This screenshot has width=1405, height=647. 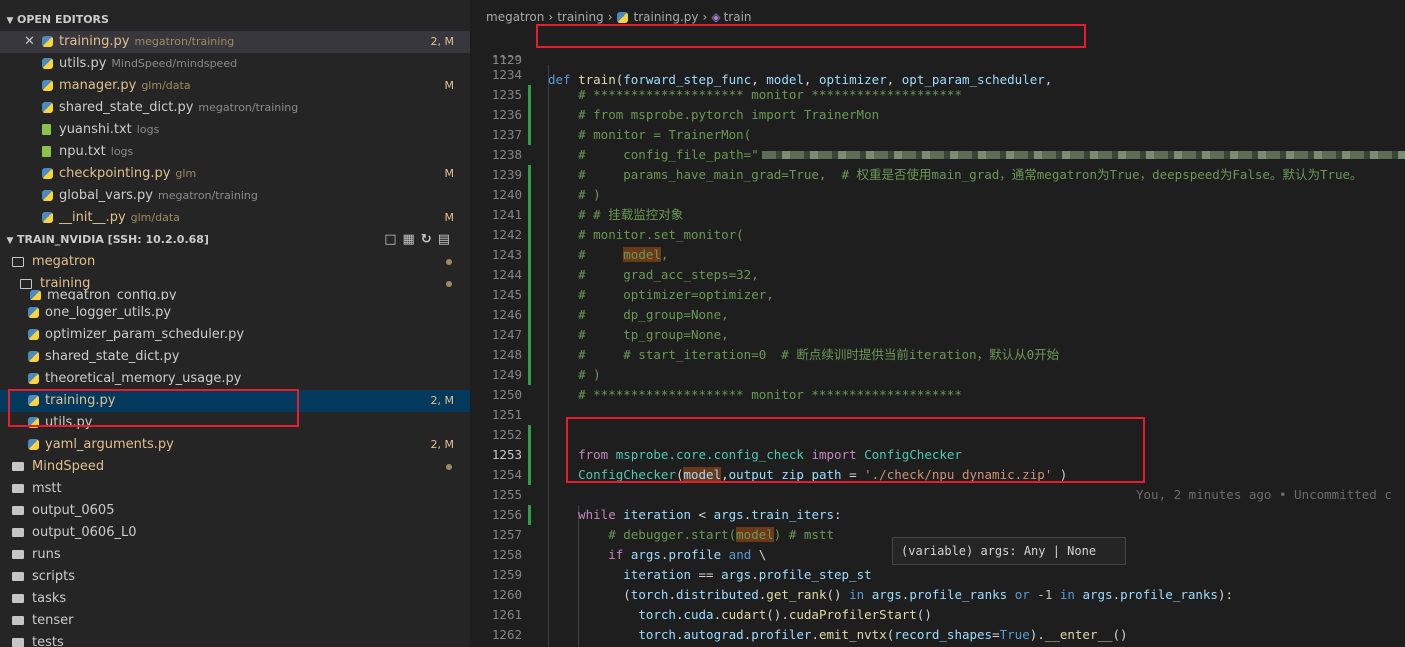 I want to click on folder-item: output_0605, so click(x=235, y=511).